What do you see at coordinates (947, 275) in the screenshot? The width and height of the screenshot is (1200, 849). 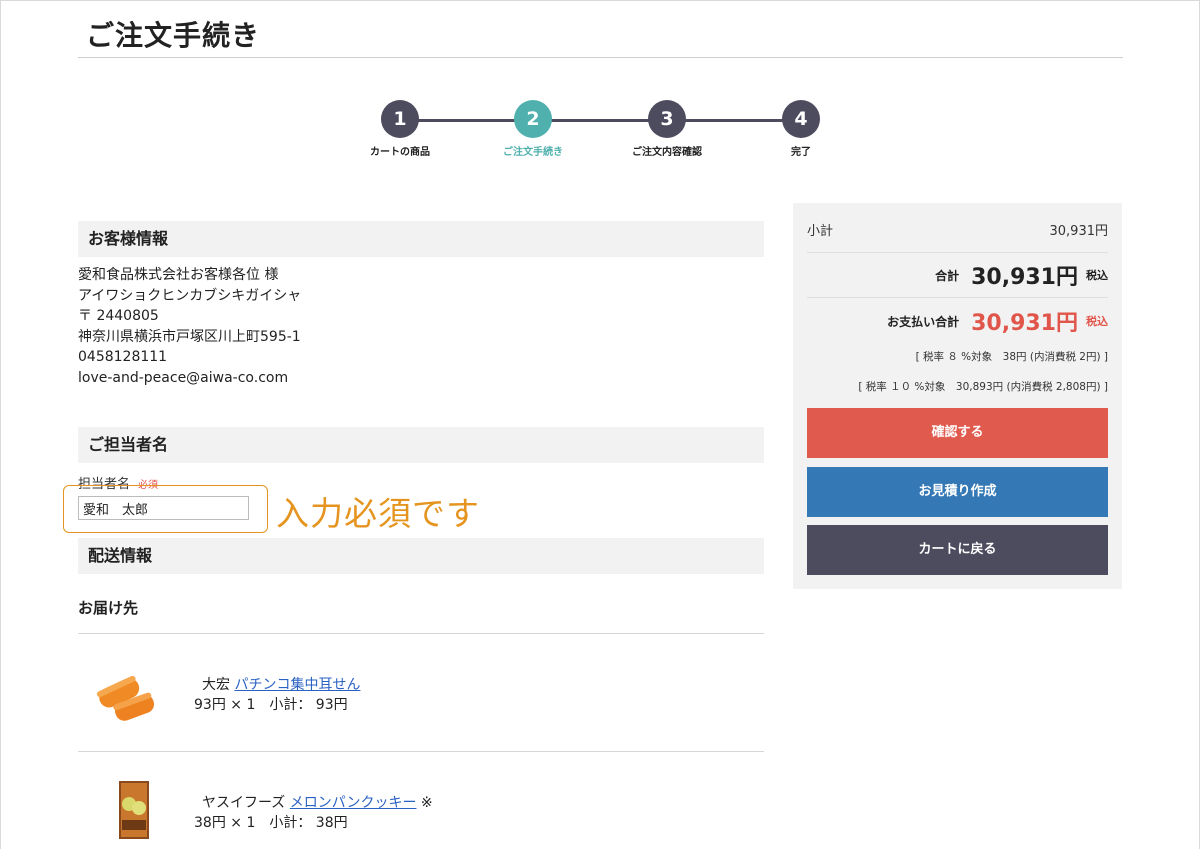 I see `total-label: 合計` at bounding box center [947, 275].